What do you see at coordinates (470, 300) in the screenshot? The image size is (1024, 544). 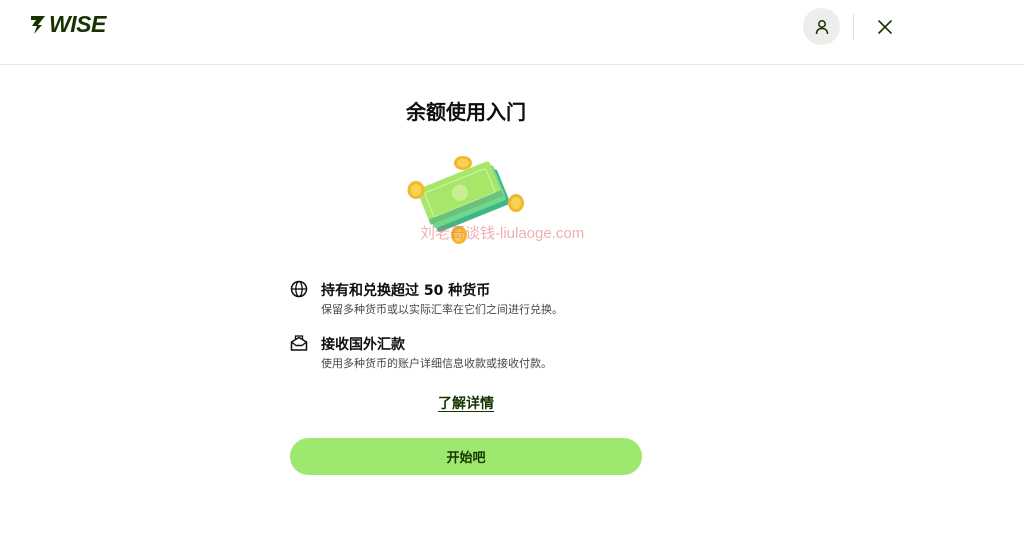 I see `feature-multi-currency: 持有和兑换超过 50 种货币 保留多种货币或以实际汇率在它们之间进行兑换。` at bounding box center [470, 300].